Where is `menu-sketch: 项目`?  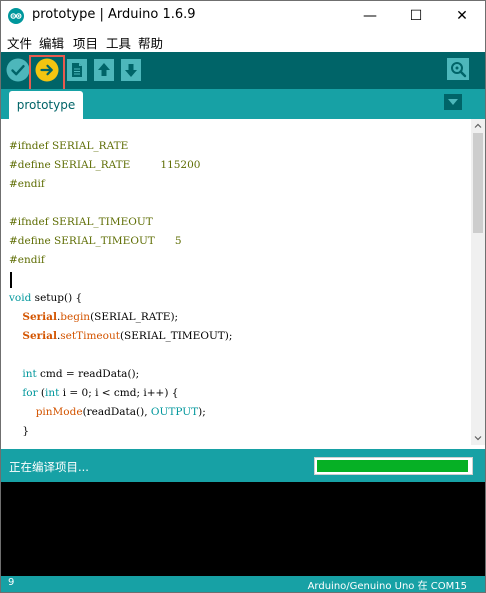
menu-sketch: 项目 is located at coordinates (85, 42).